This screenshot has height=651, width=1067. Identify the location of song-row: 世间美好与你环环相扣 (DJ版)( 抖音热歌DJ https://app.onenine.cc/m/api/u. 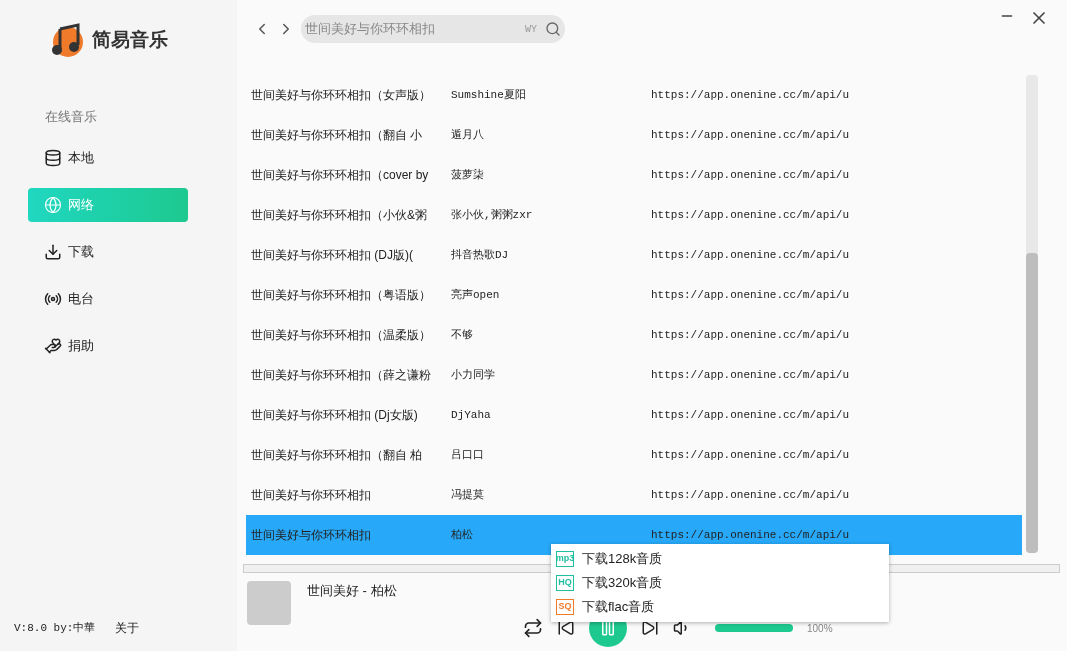
(634, 255).